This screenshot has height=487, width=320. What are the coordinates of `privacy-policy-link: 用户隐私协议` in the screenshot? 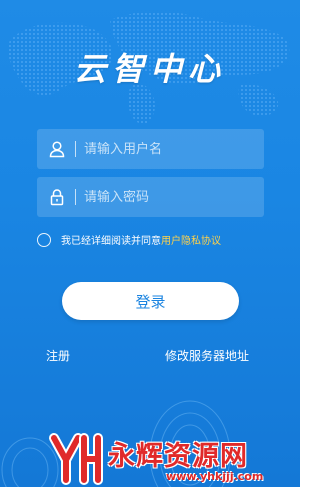 It's located at (191, 239).